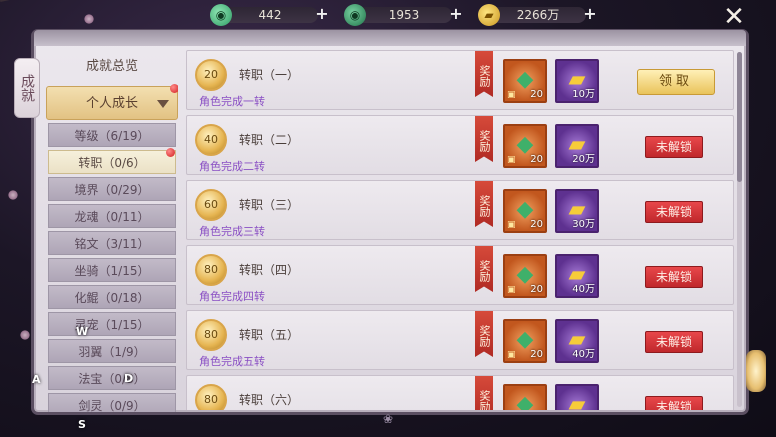 This screenshot has height=437, width=776. Describe the element at coordinates (211, 140) in the screenshot. I see `level-medal-icon: 40` at that location.